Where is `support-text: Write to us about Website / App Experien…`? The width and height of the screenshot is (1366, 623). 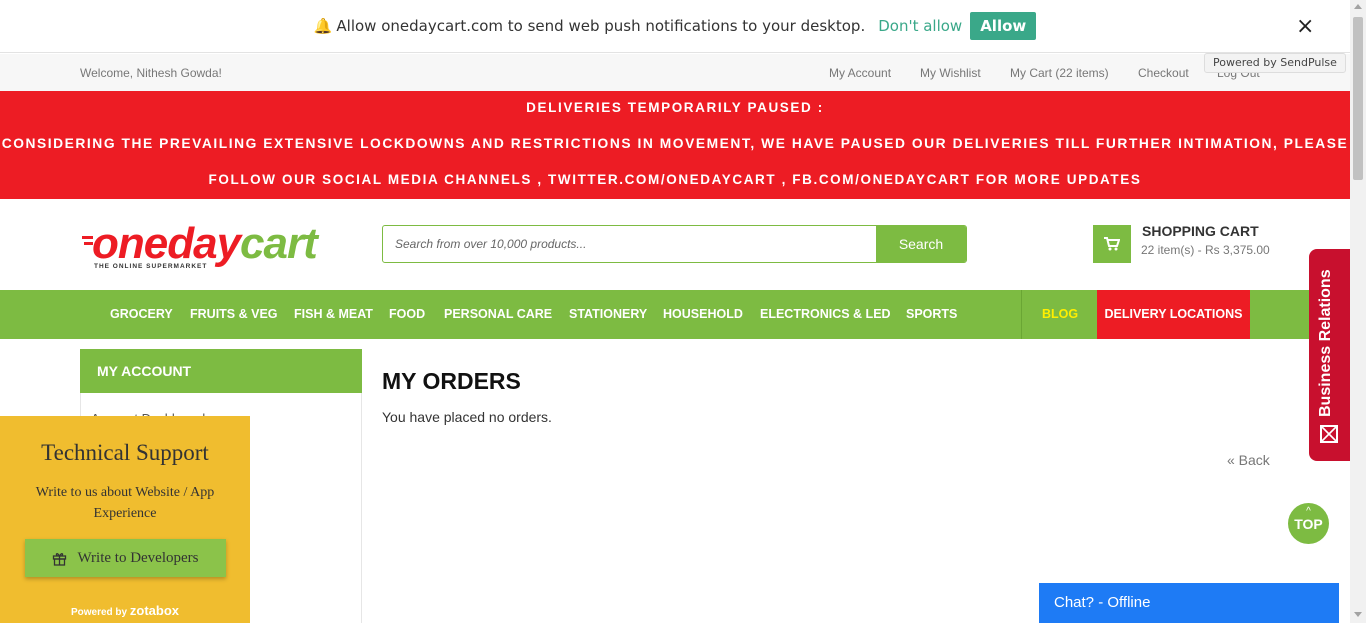 support-text: Write to us about Website / App Experien… is located at coordinates (125, 503).